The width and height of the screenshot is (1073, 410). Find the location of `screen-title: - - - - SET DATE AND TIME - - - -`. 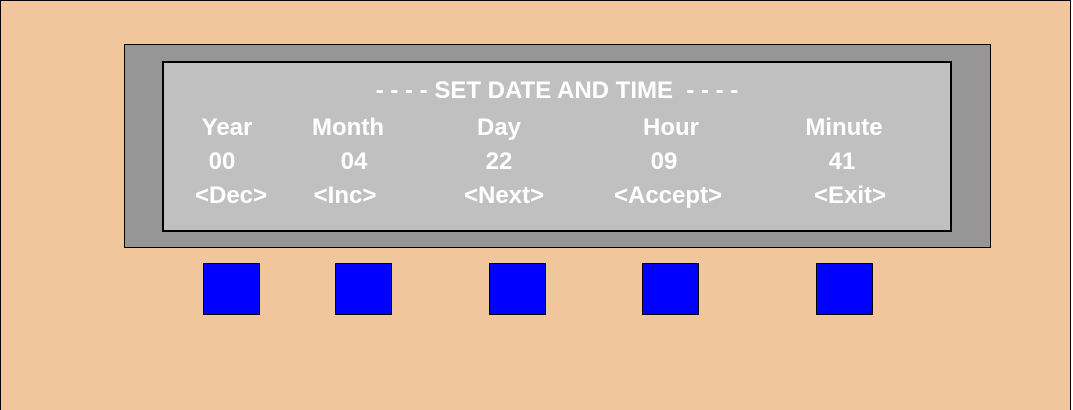

screen-title: - - - - SET DATE AND TIME - - - - is located at coordinates (557, 90).